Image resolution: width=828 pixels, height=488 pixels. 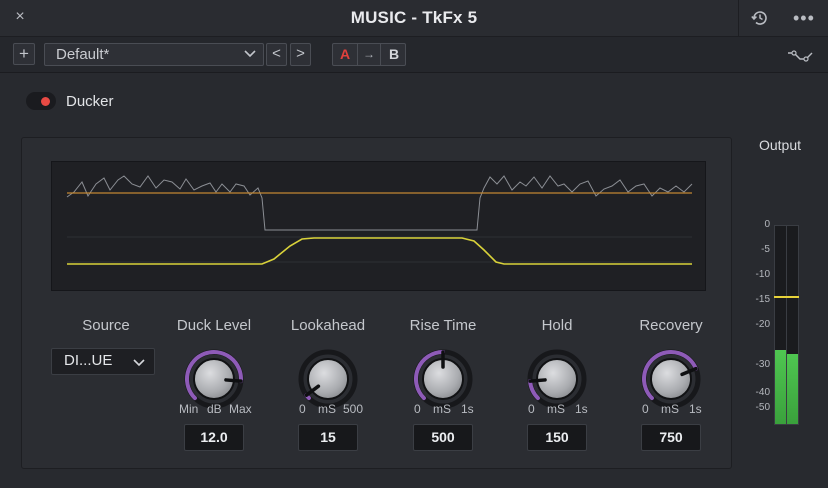 I want to click on scale-min: Min, so click(x=189, y=409).